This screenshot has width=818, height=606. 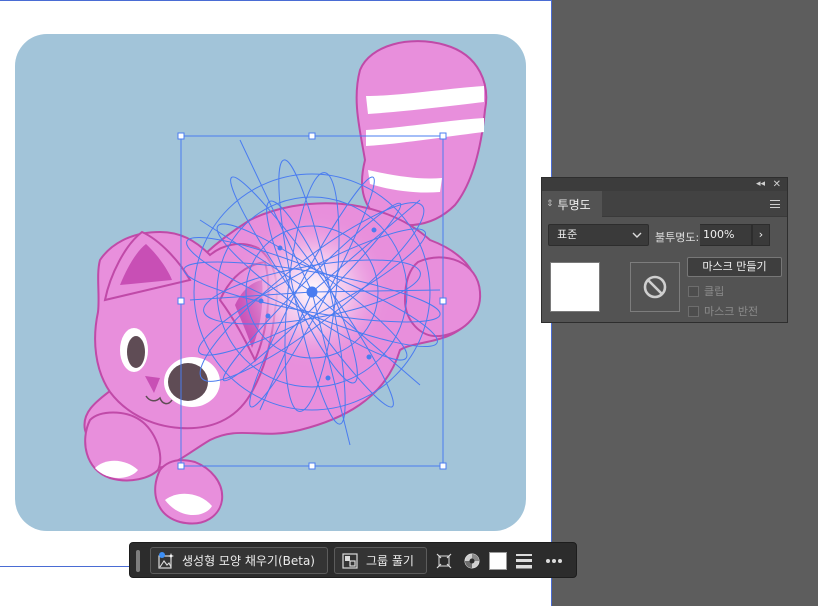 I want to click on mask-thumbnail, so click(x=655, y=287).